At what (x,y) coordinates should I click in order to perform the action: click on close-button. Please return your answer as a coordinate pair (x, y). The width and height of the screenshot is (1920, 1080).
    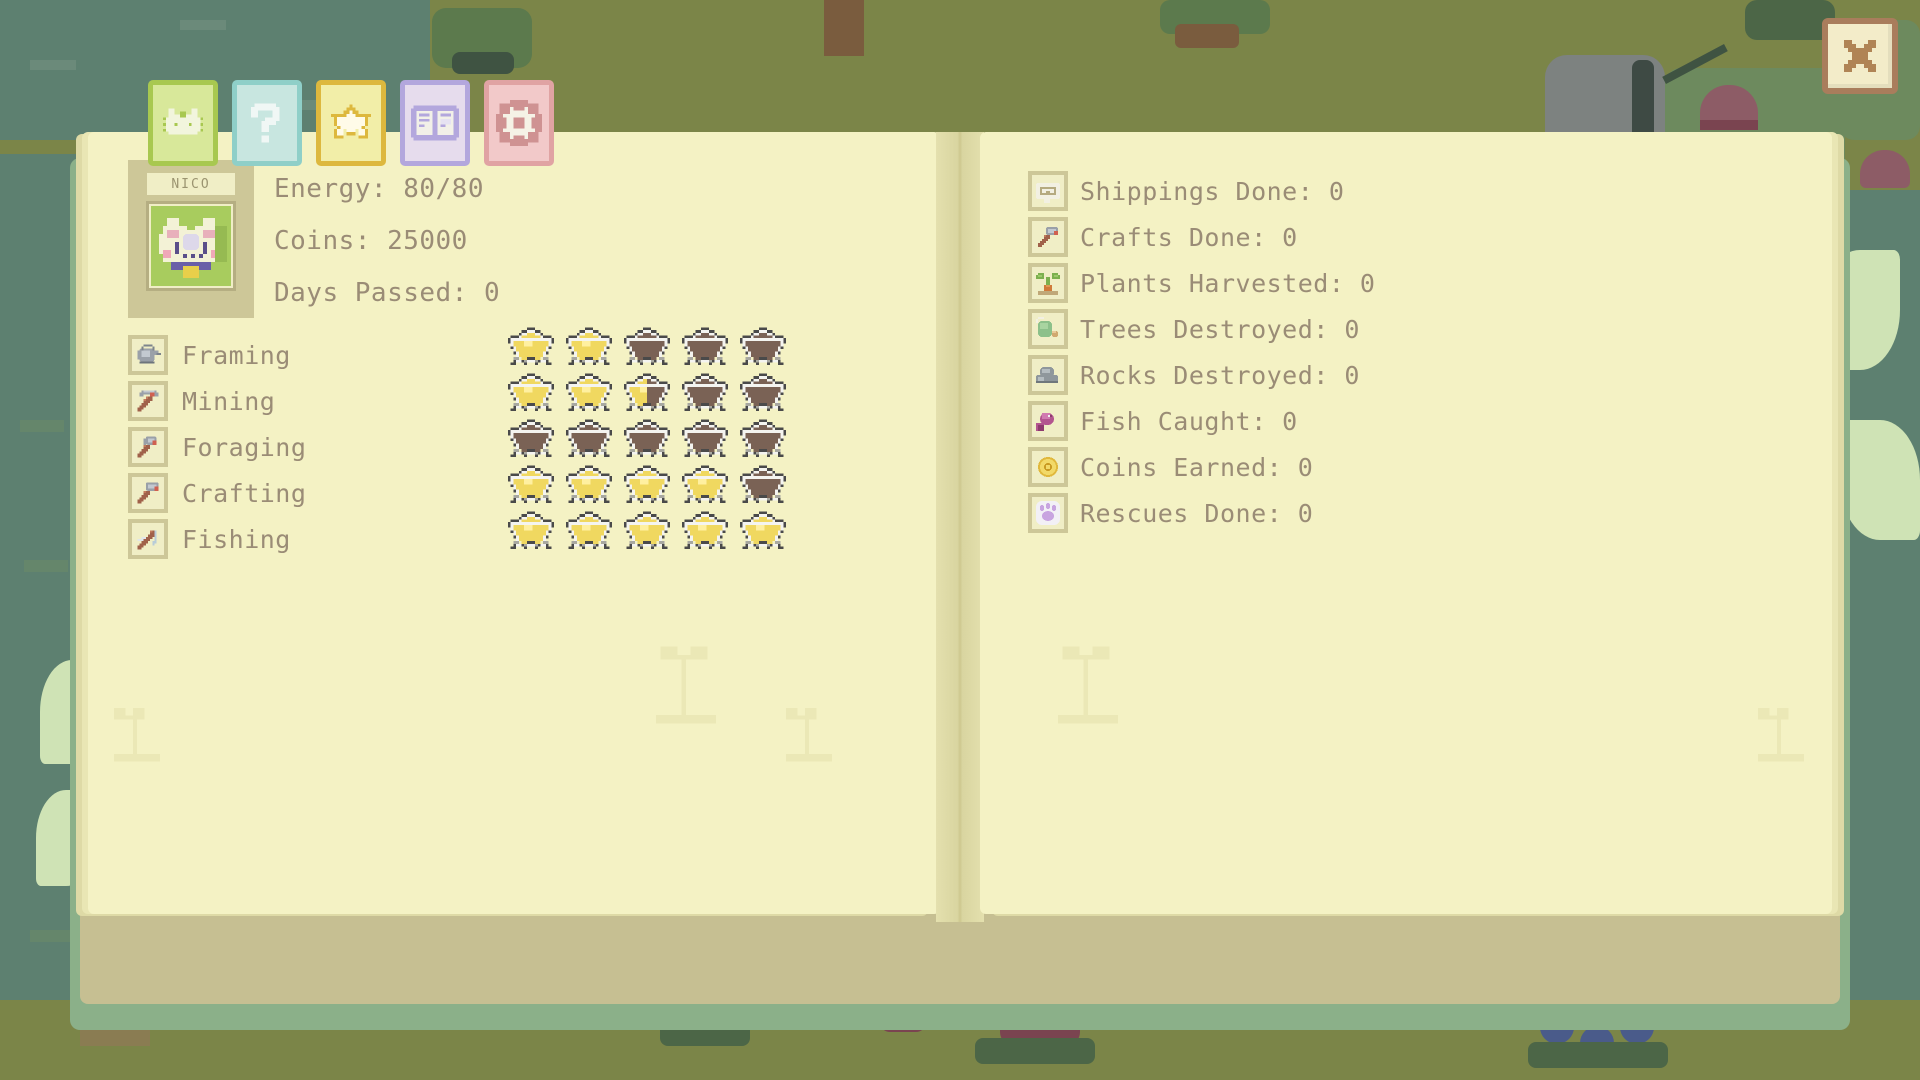
    Looking at the image, I should click on (1860, 56).